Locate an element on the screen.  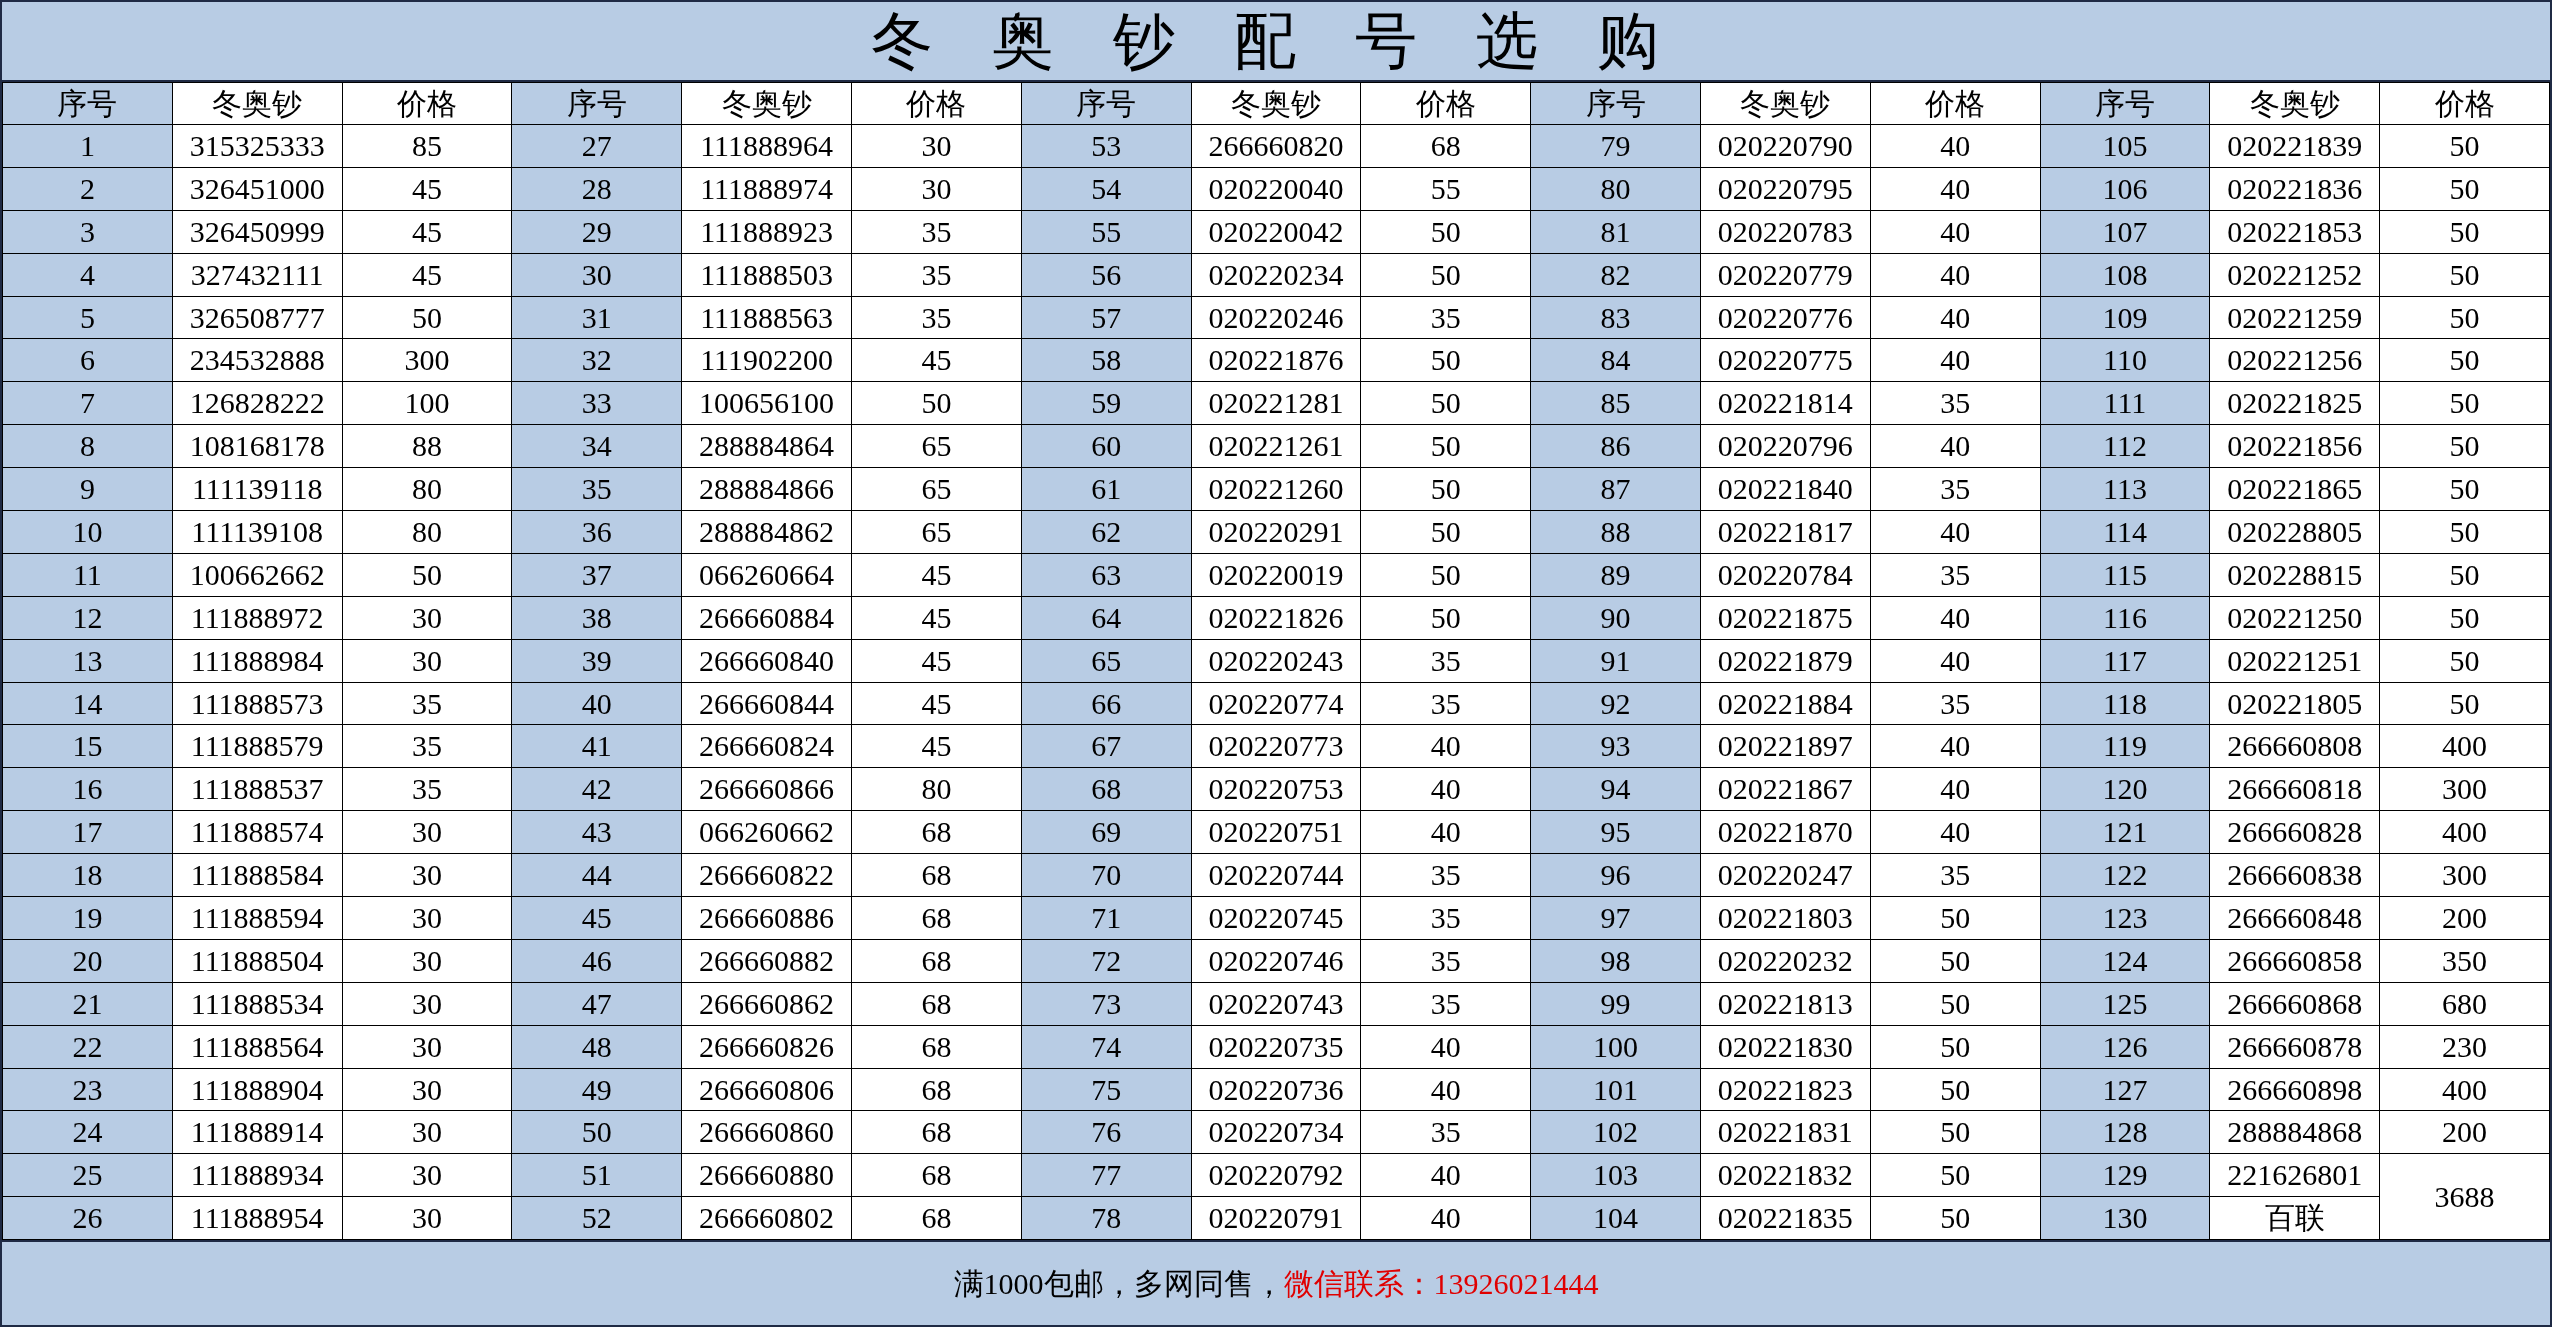
row-number: 55 is located at coordinates (1106, 232).